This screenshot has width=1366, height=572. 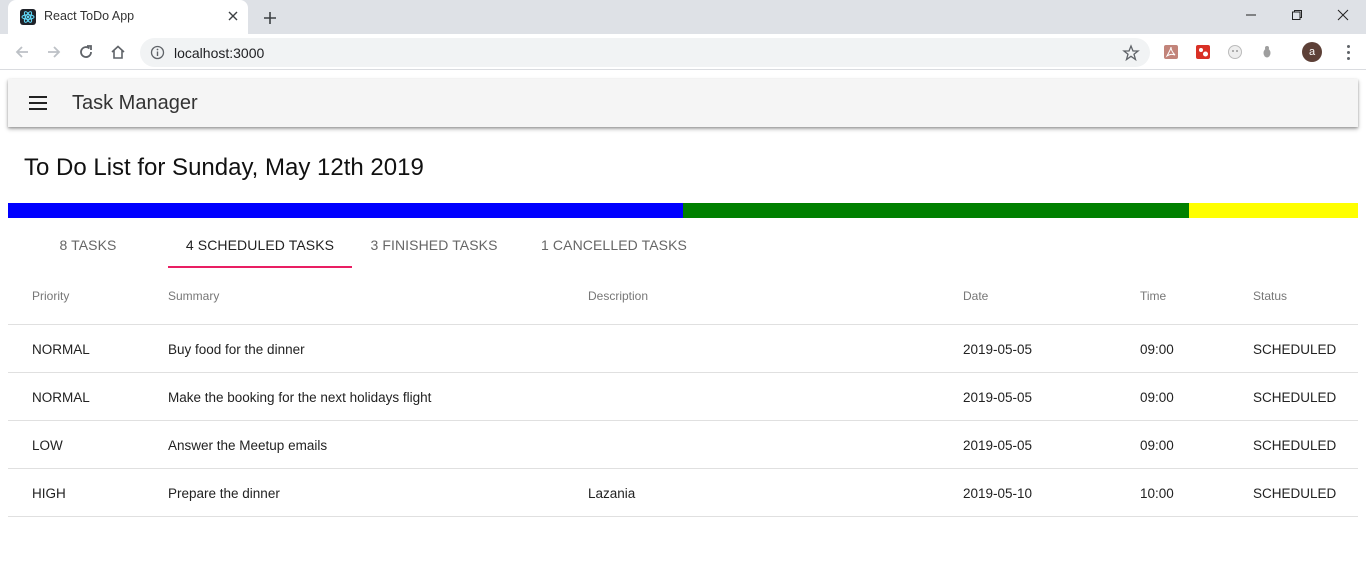 What do you see at coordinates (614, 245) in the screenshot?
I see `tab-1-cancelled-tasks: 1 CANCELLED TASKS` at bounding box center [614, 245].